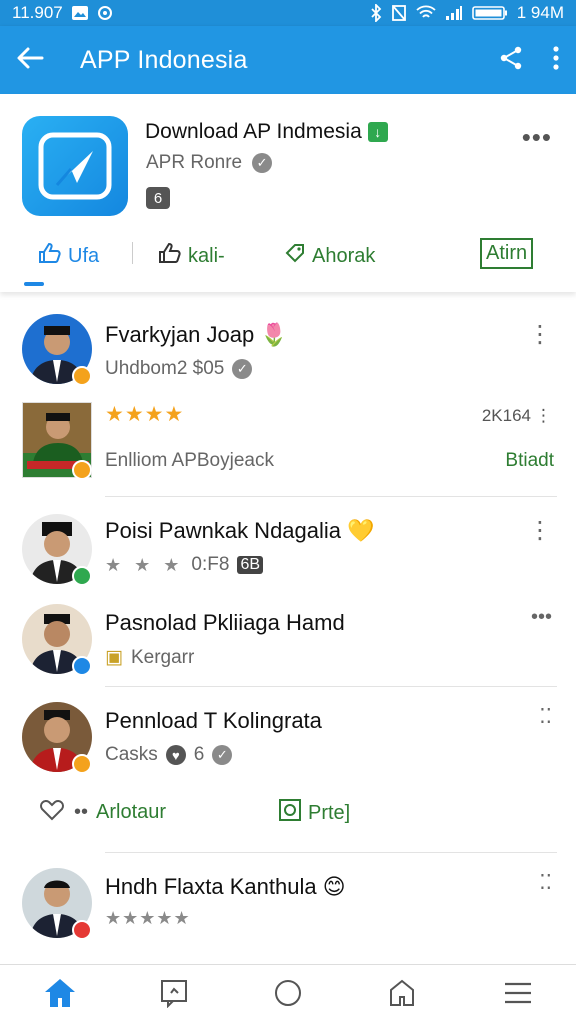  I want to click on action-atirn-label: Atirn, so click(507, 253).